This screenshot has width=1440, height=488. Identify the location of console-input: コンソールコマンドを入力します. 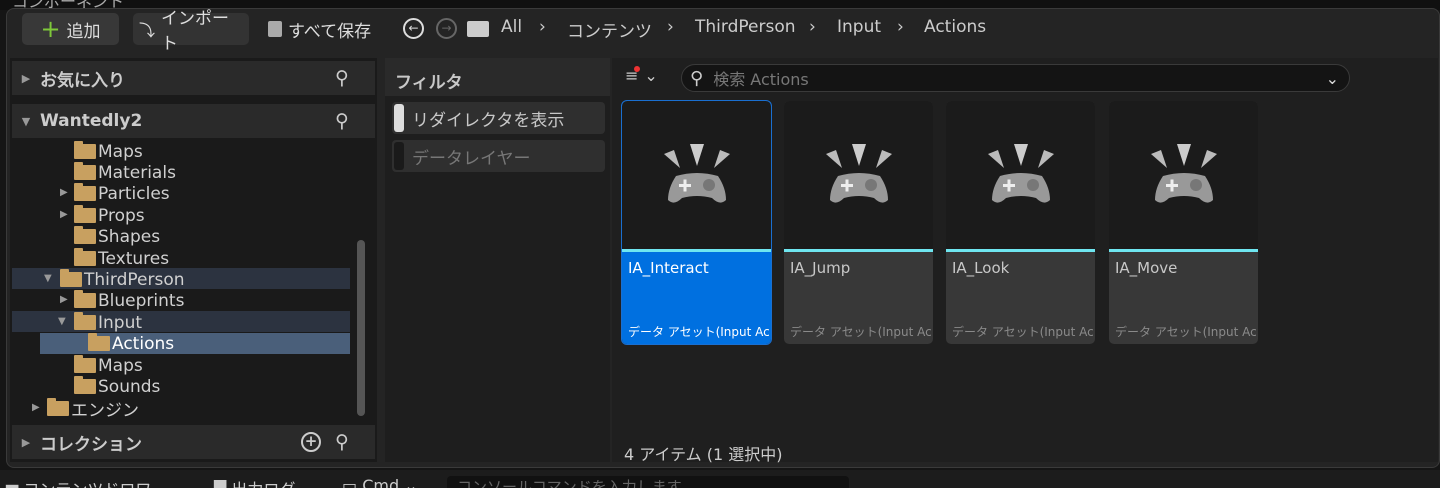
(648, 482).